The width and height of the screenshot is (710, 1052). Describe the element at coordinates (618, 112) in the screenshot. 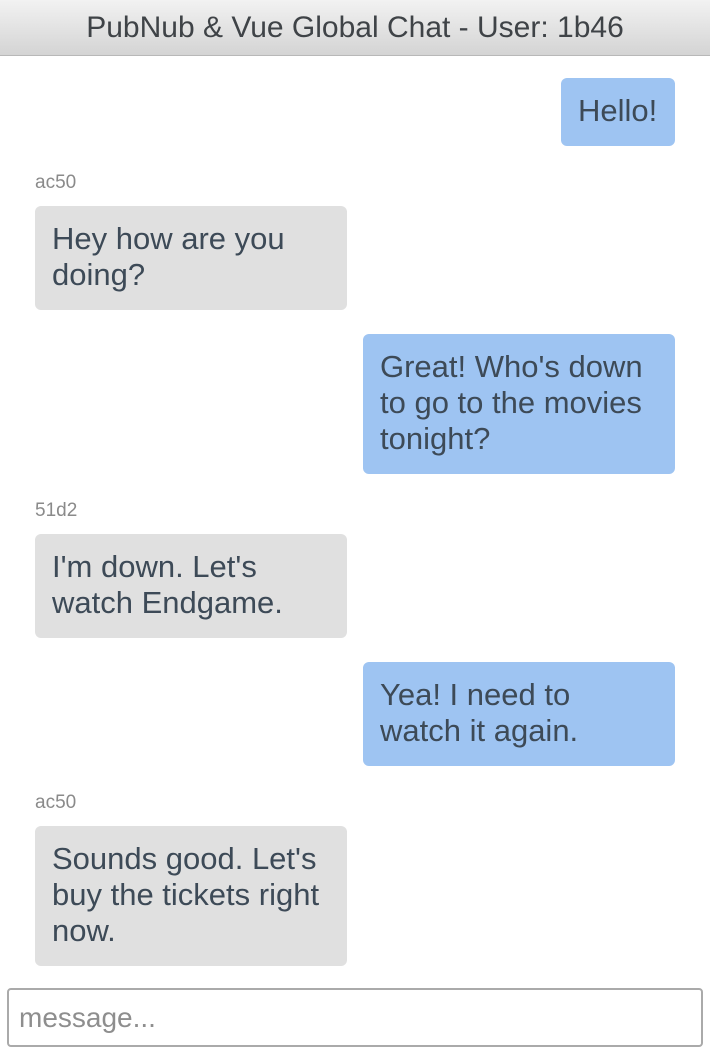

I see `message-bubble-self: Hello!` at that location.